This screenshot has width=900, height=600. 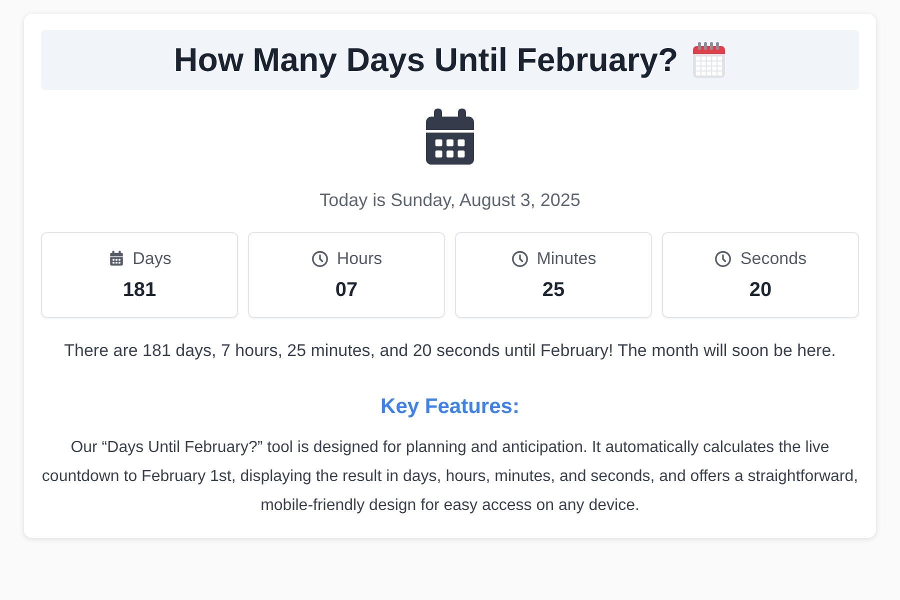 What do you see at coordinates (450, 200) in the screenshot?
I see `today-date: Today is Sunday, August 3, 2025` at bounding box center [450, 200].